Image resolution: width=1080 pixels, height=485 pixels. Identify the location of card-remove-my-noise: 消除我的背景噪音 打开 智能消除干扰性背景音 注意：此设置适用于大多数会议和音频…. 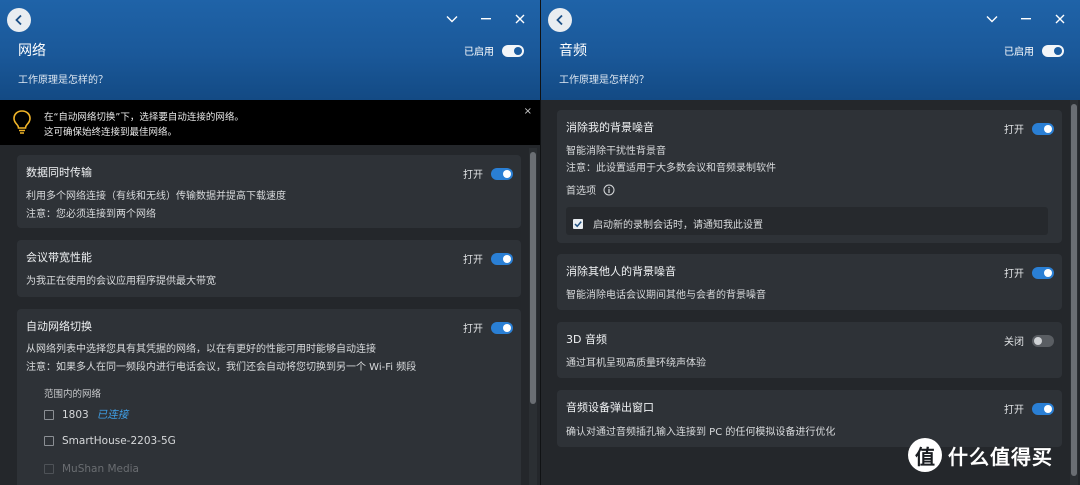
(809, 176).